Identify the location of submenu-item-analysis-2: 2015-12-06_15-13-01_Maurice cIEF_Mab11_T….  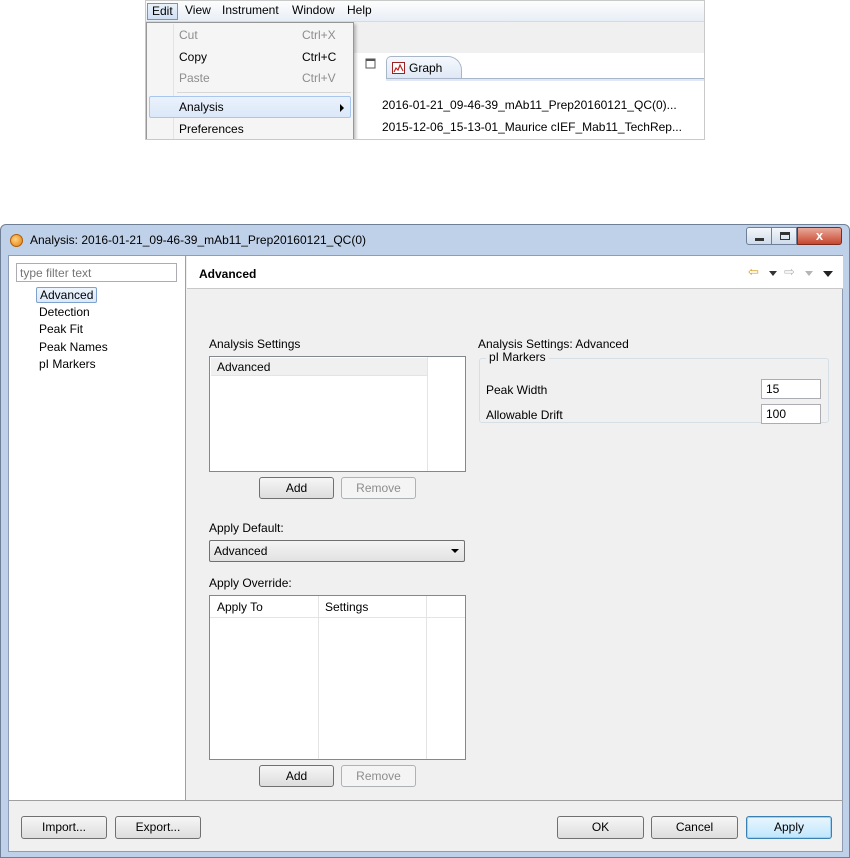
(532, 127).